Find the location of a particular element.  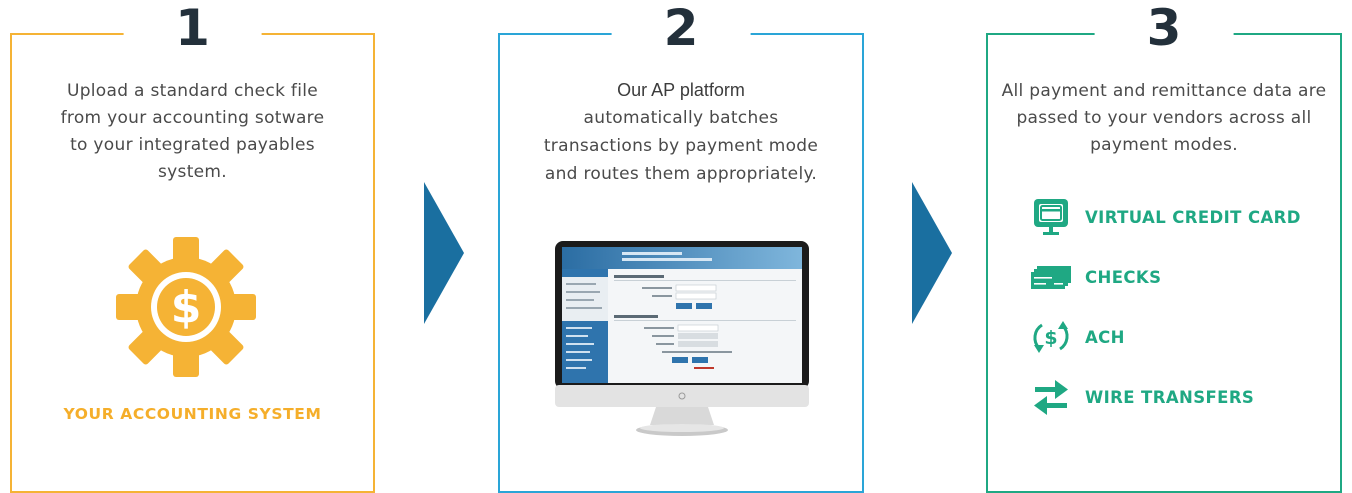

step-1-number: 1 is located at coordinates (192, 29).